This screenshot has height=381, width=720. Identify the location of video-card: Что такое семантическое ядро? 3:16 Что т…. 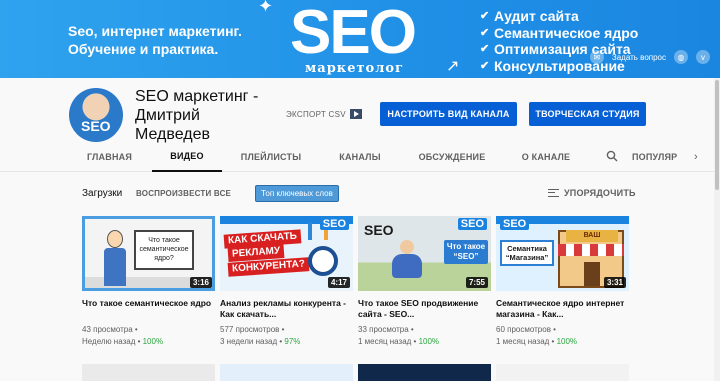
(148, 282).